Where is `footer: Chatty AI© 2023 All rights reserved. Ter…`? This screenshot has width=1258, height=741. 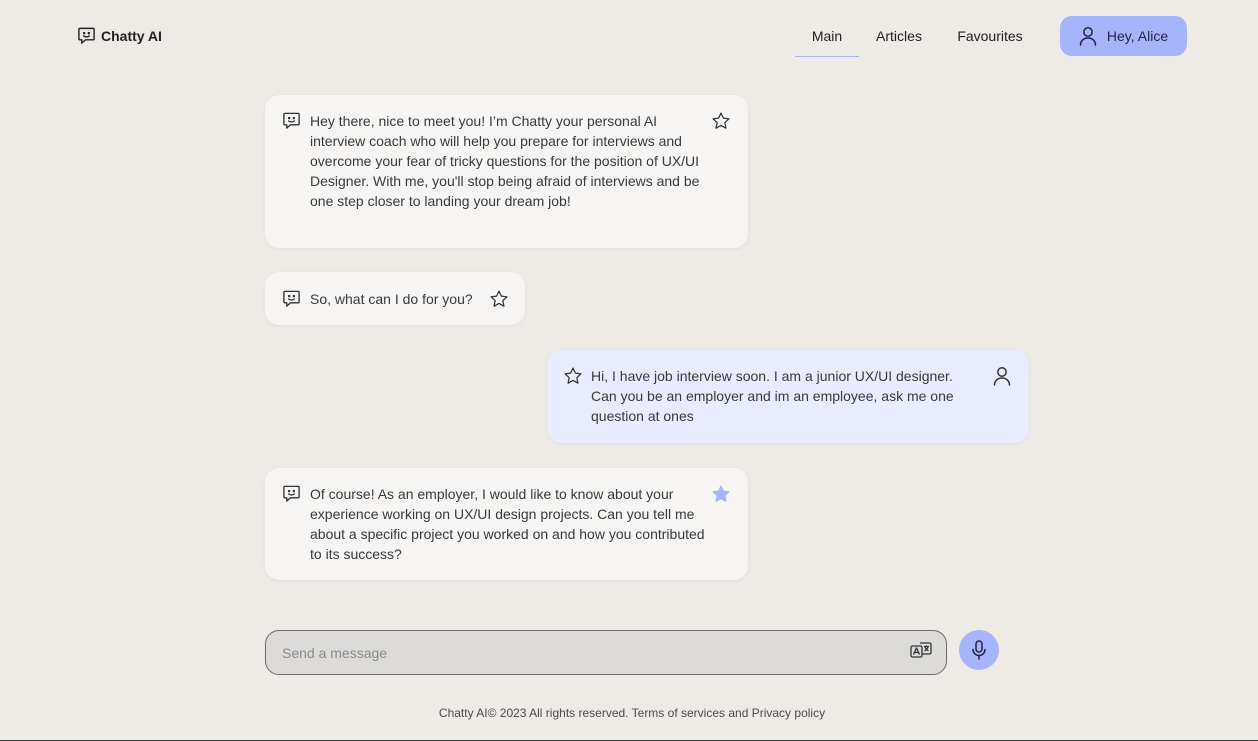
footer: Chatty AI© 2023 All rights reserved. Ter… is located at coordinates (629, 713).